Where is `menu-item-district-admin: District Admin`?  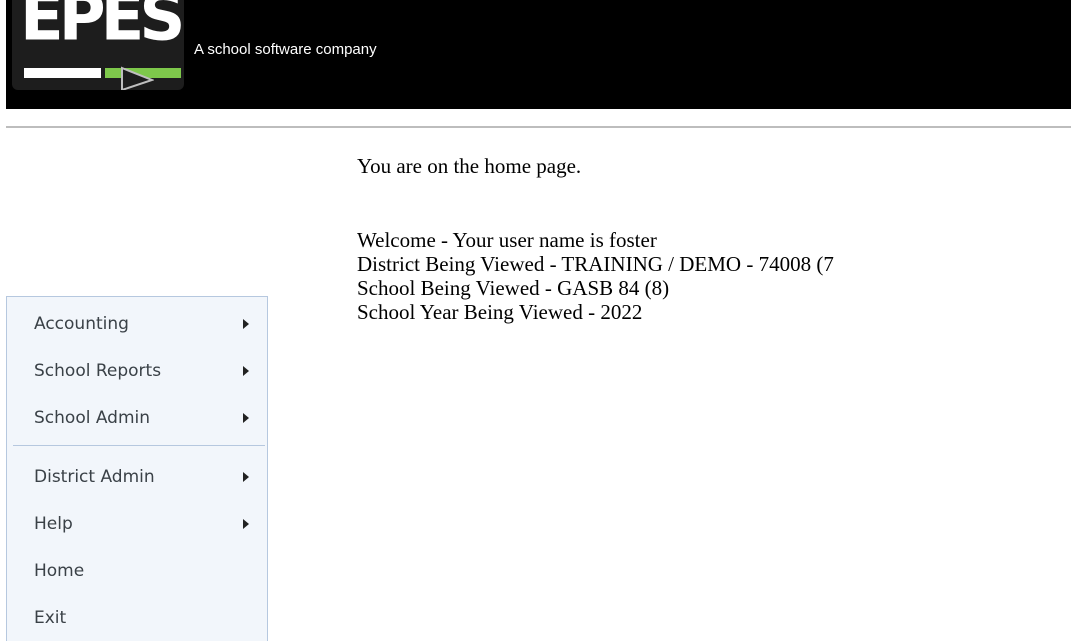 menu-item-district-admin: District Admin is located at coordinates (137, 476).